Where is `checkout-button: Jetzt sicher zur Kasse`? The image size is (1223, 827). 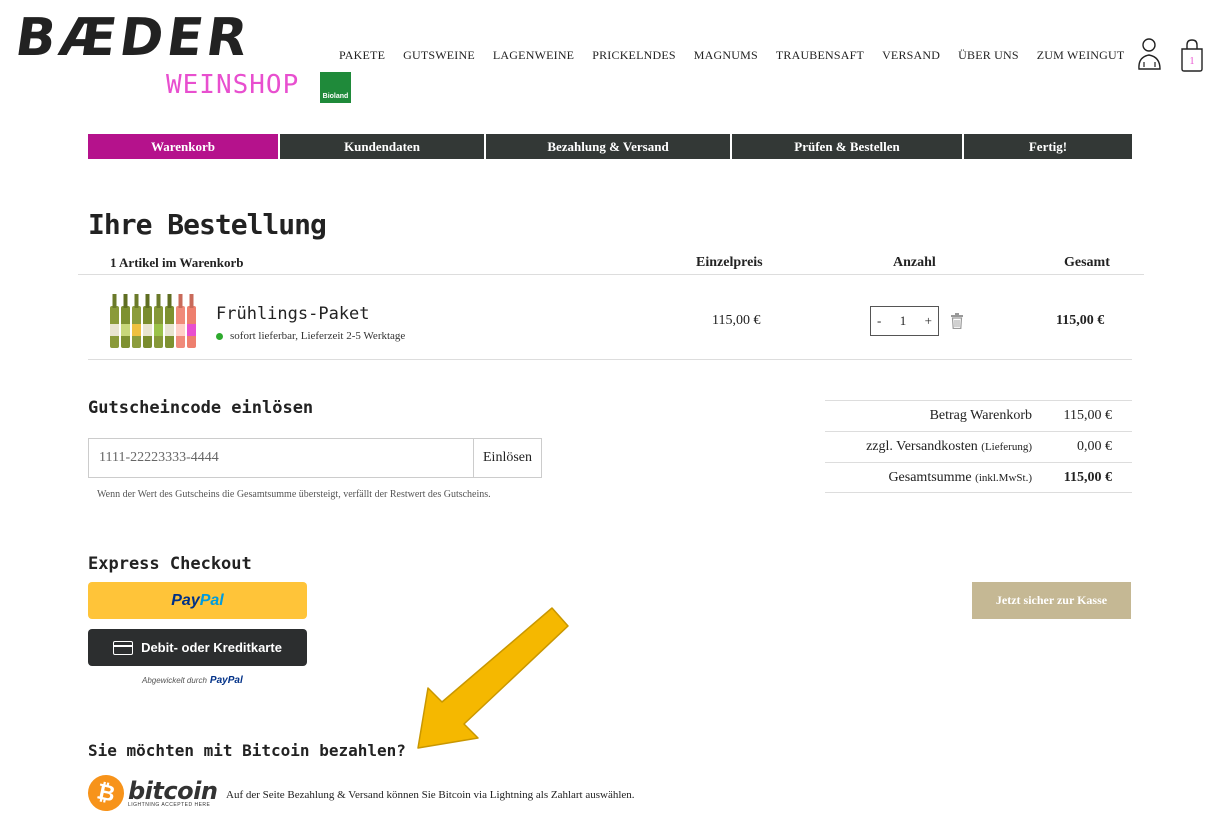
checkout-button: Jetzt sicher zur Kasse is located at coordinates (1051, 600).